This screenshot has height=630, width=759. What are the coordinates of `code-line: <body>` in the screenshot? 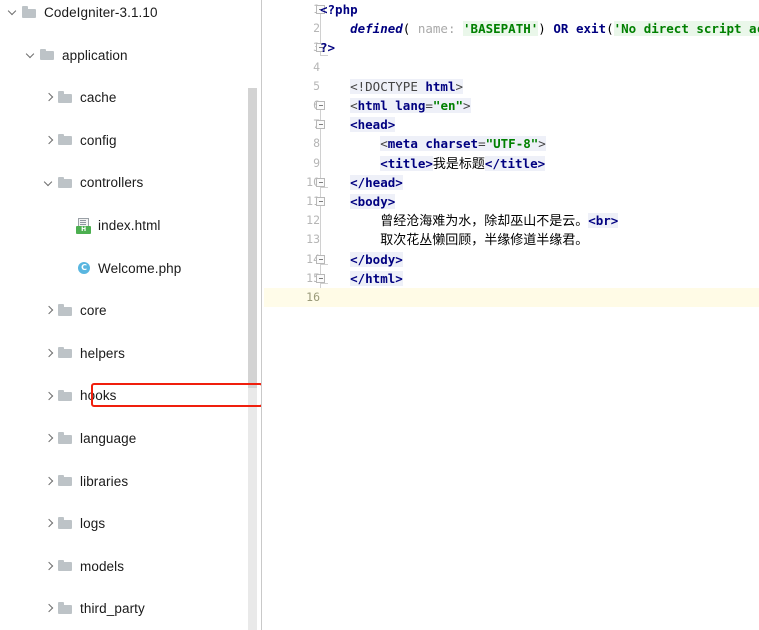 It's located at (539, 201).